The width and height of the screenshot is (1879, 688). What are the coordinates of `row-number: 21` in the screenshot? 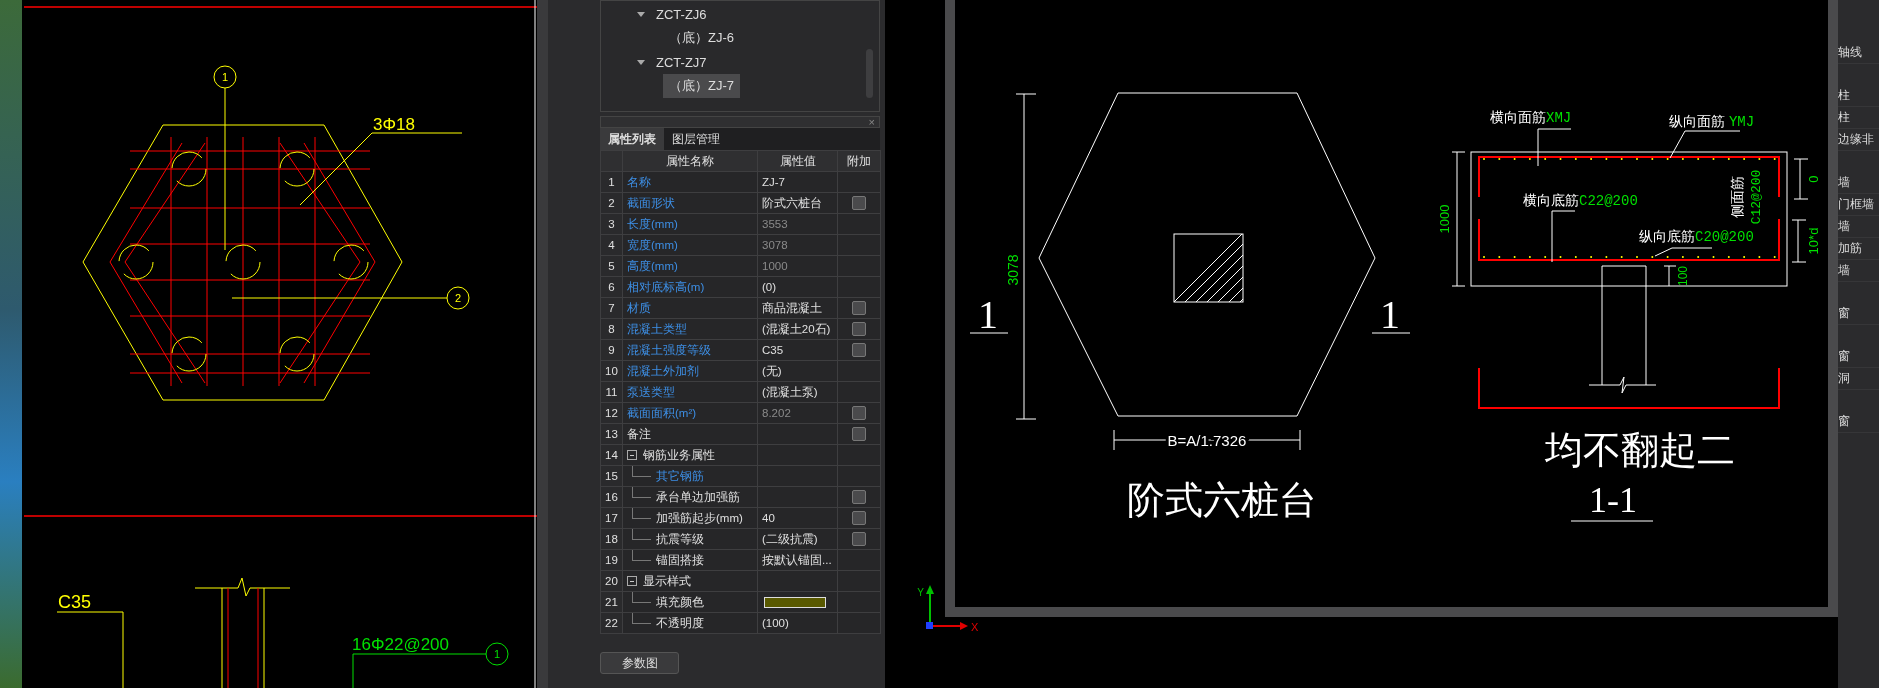 It's located at (611, 602).